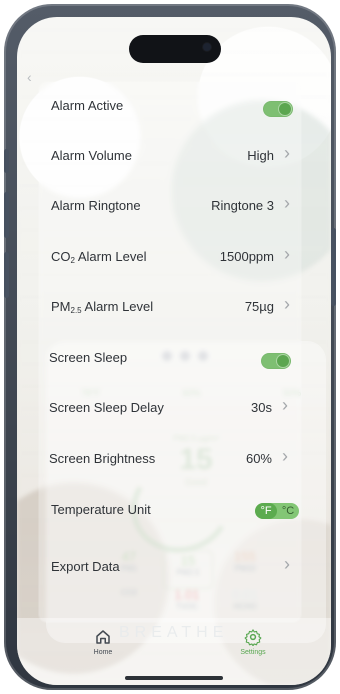 This screenshot has width=340, height=694. Describe the element at coordinates (207, 47) in the screenshot. I see `camera-icon` at that location.